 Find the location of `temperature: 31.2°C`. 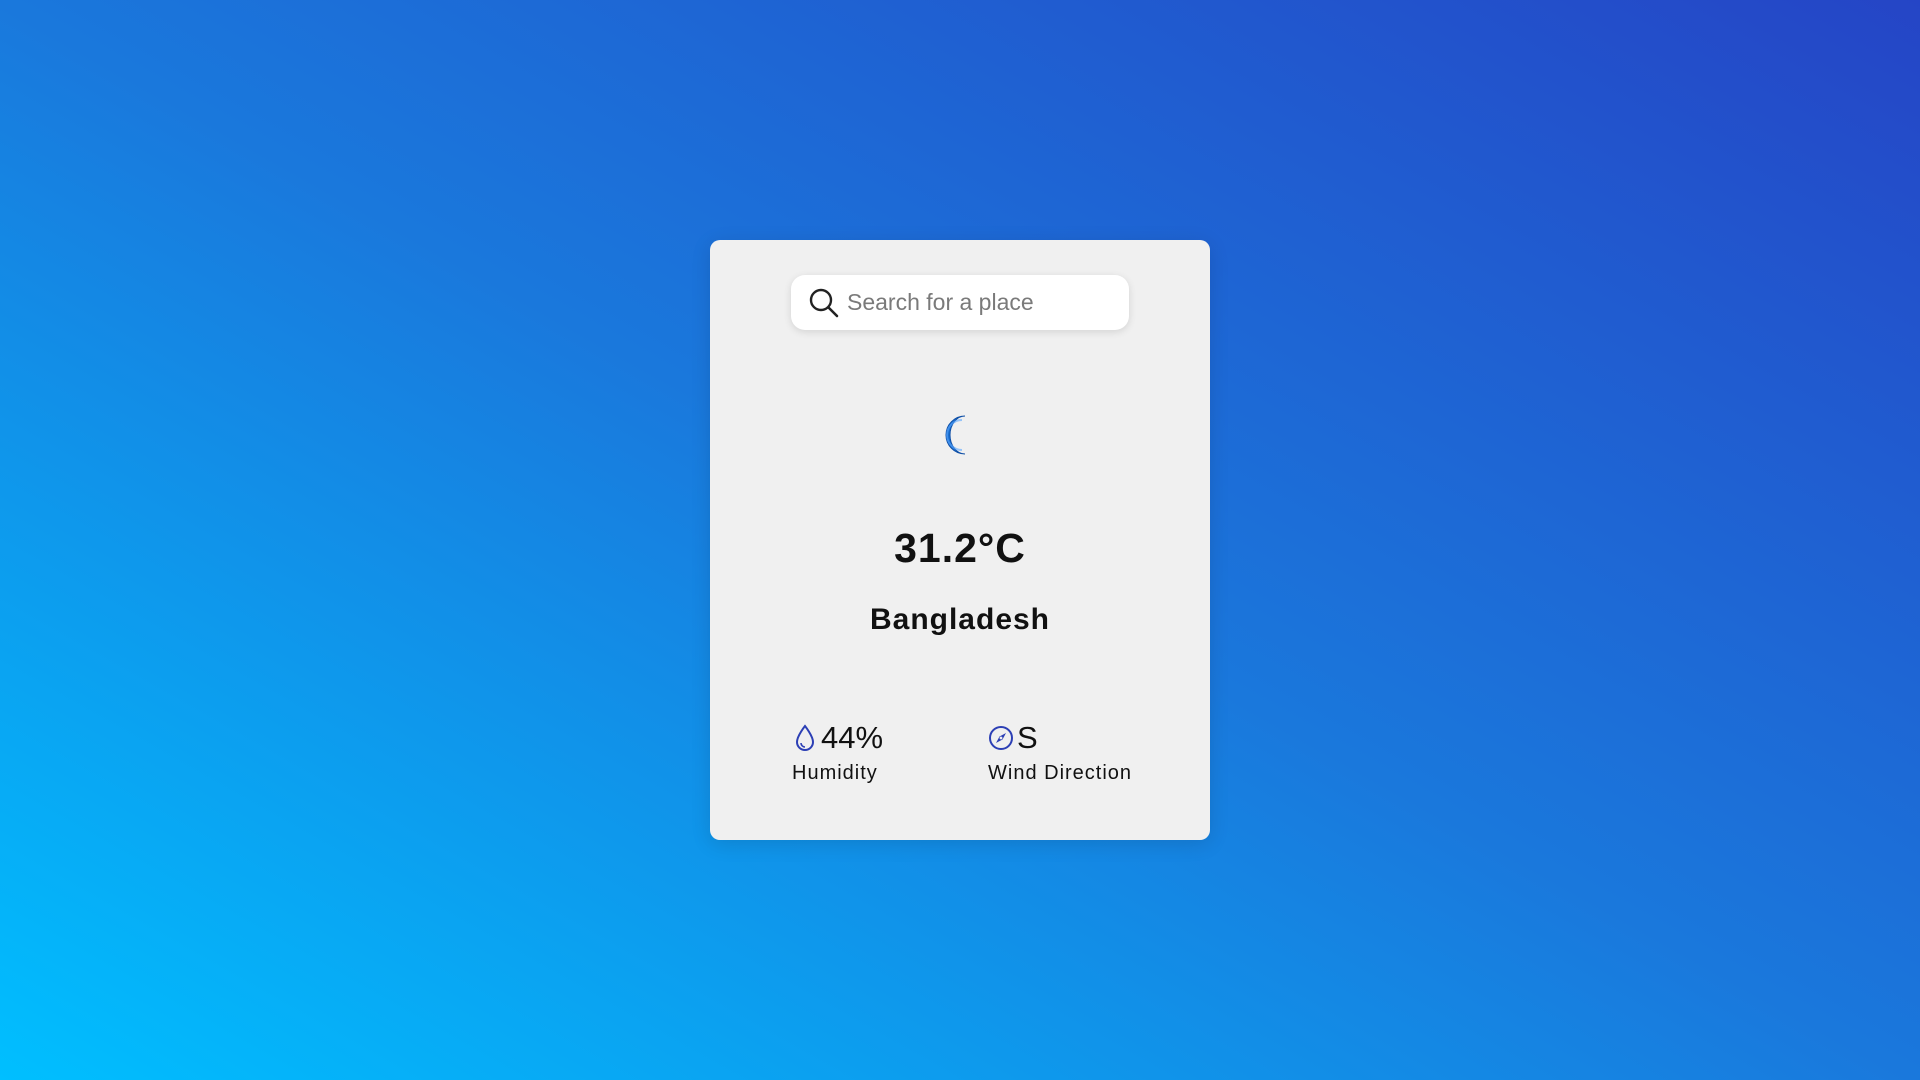

temperature: 31.2°C is located at coordinates (960, 548).